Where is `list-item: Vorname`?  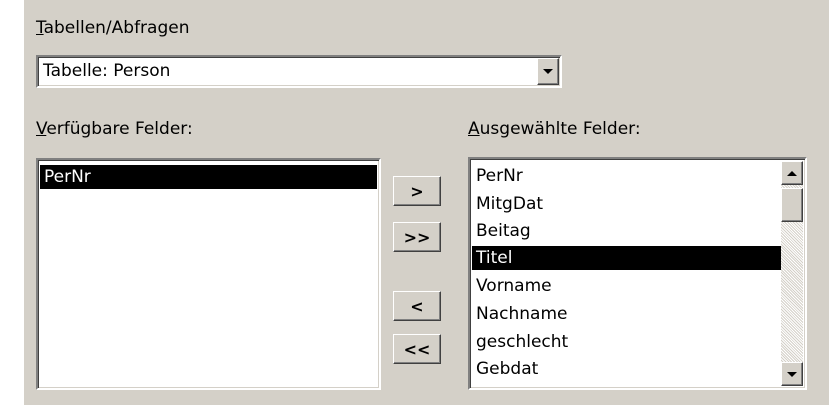
list-item: Vorname is located at coordinates (626, 287).